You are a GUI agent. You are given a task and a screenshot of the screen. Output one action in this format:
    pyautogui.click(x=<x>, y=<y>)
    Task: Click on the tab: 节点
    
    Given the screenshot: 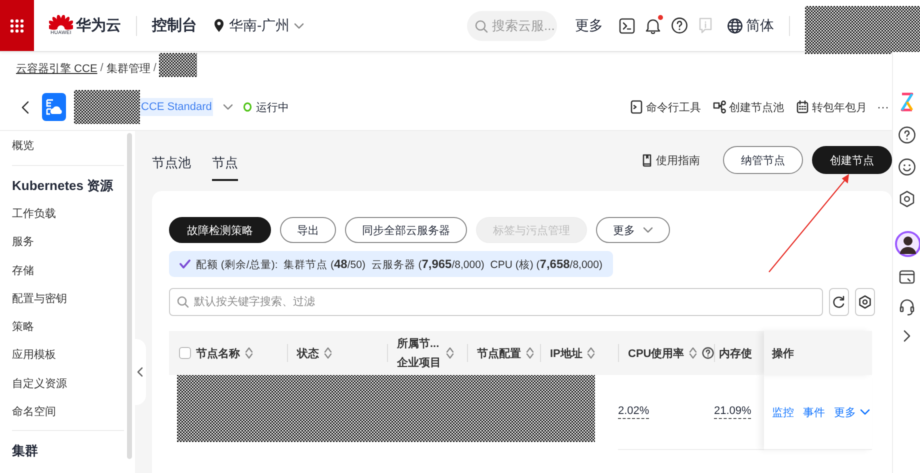 What is the action you would take?
    pyautogui.click(x=225, y=160)
    